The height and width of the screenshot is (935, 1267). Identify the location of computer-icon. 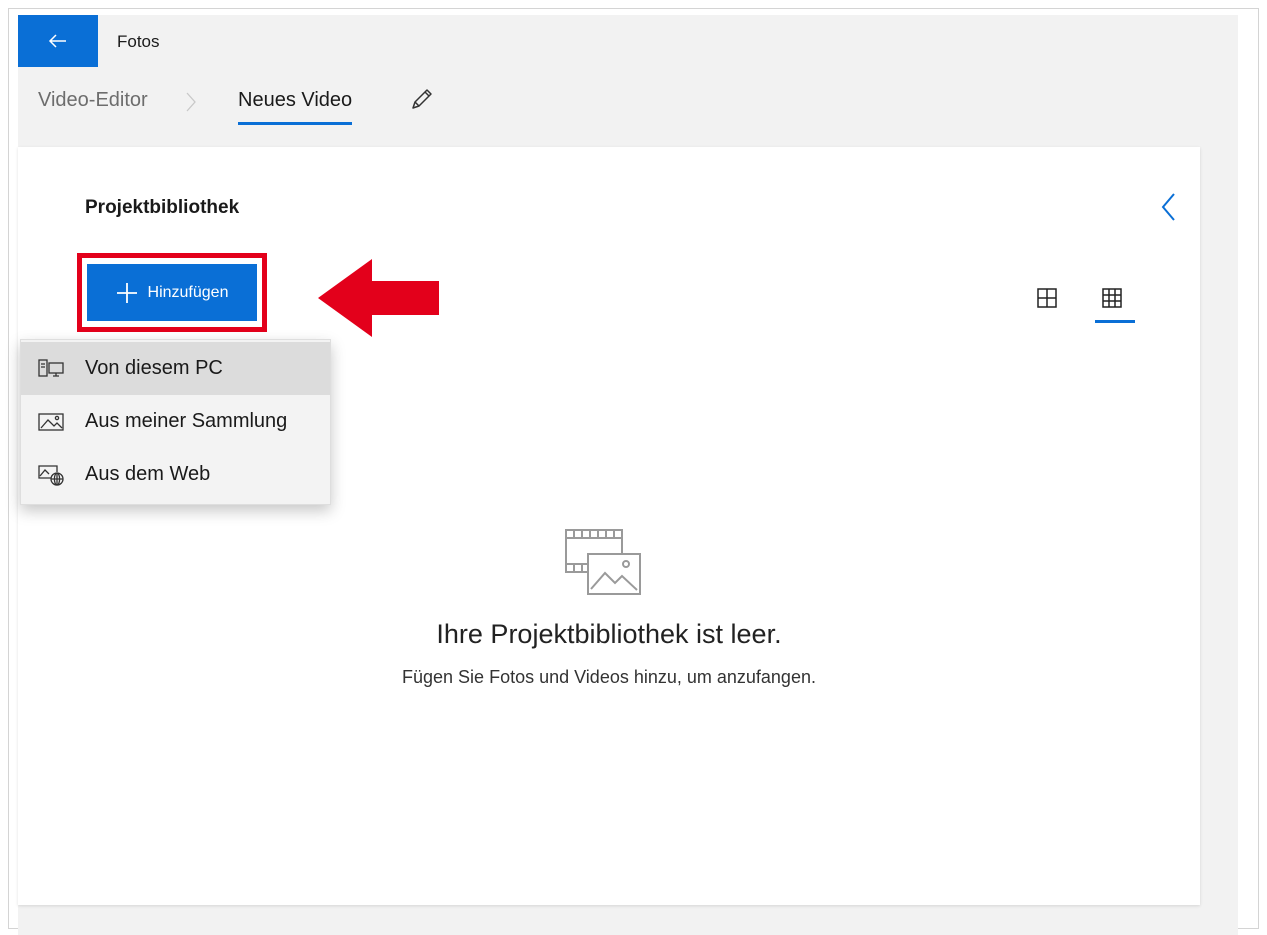
(51, 369).